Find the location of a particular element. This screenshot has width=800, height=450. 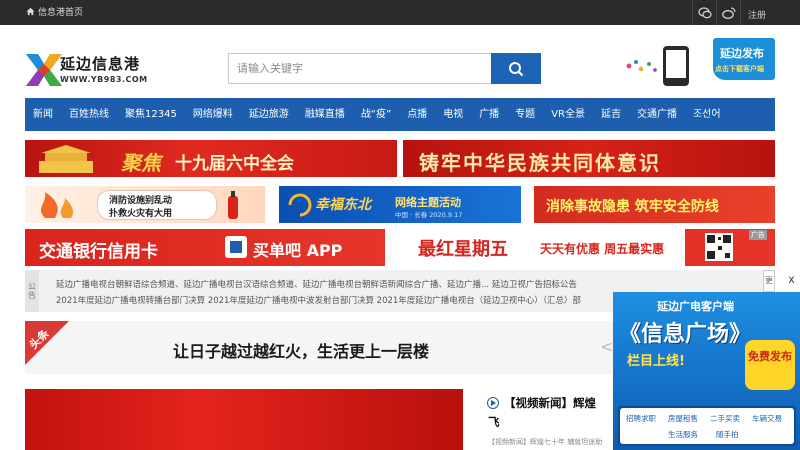

video-thumbnail is located at coordinates (244, 419).